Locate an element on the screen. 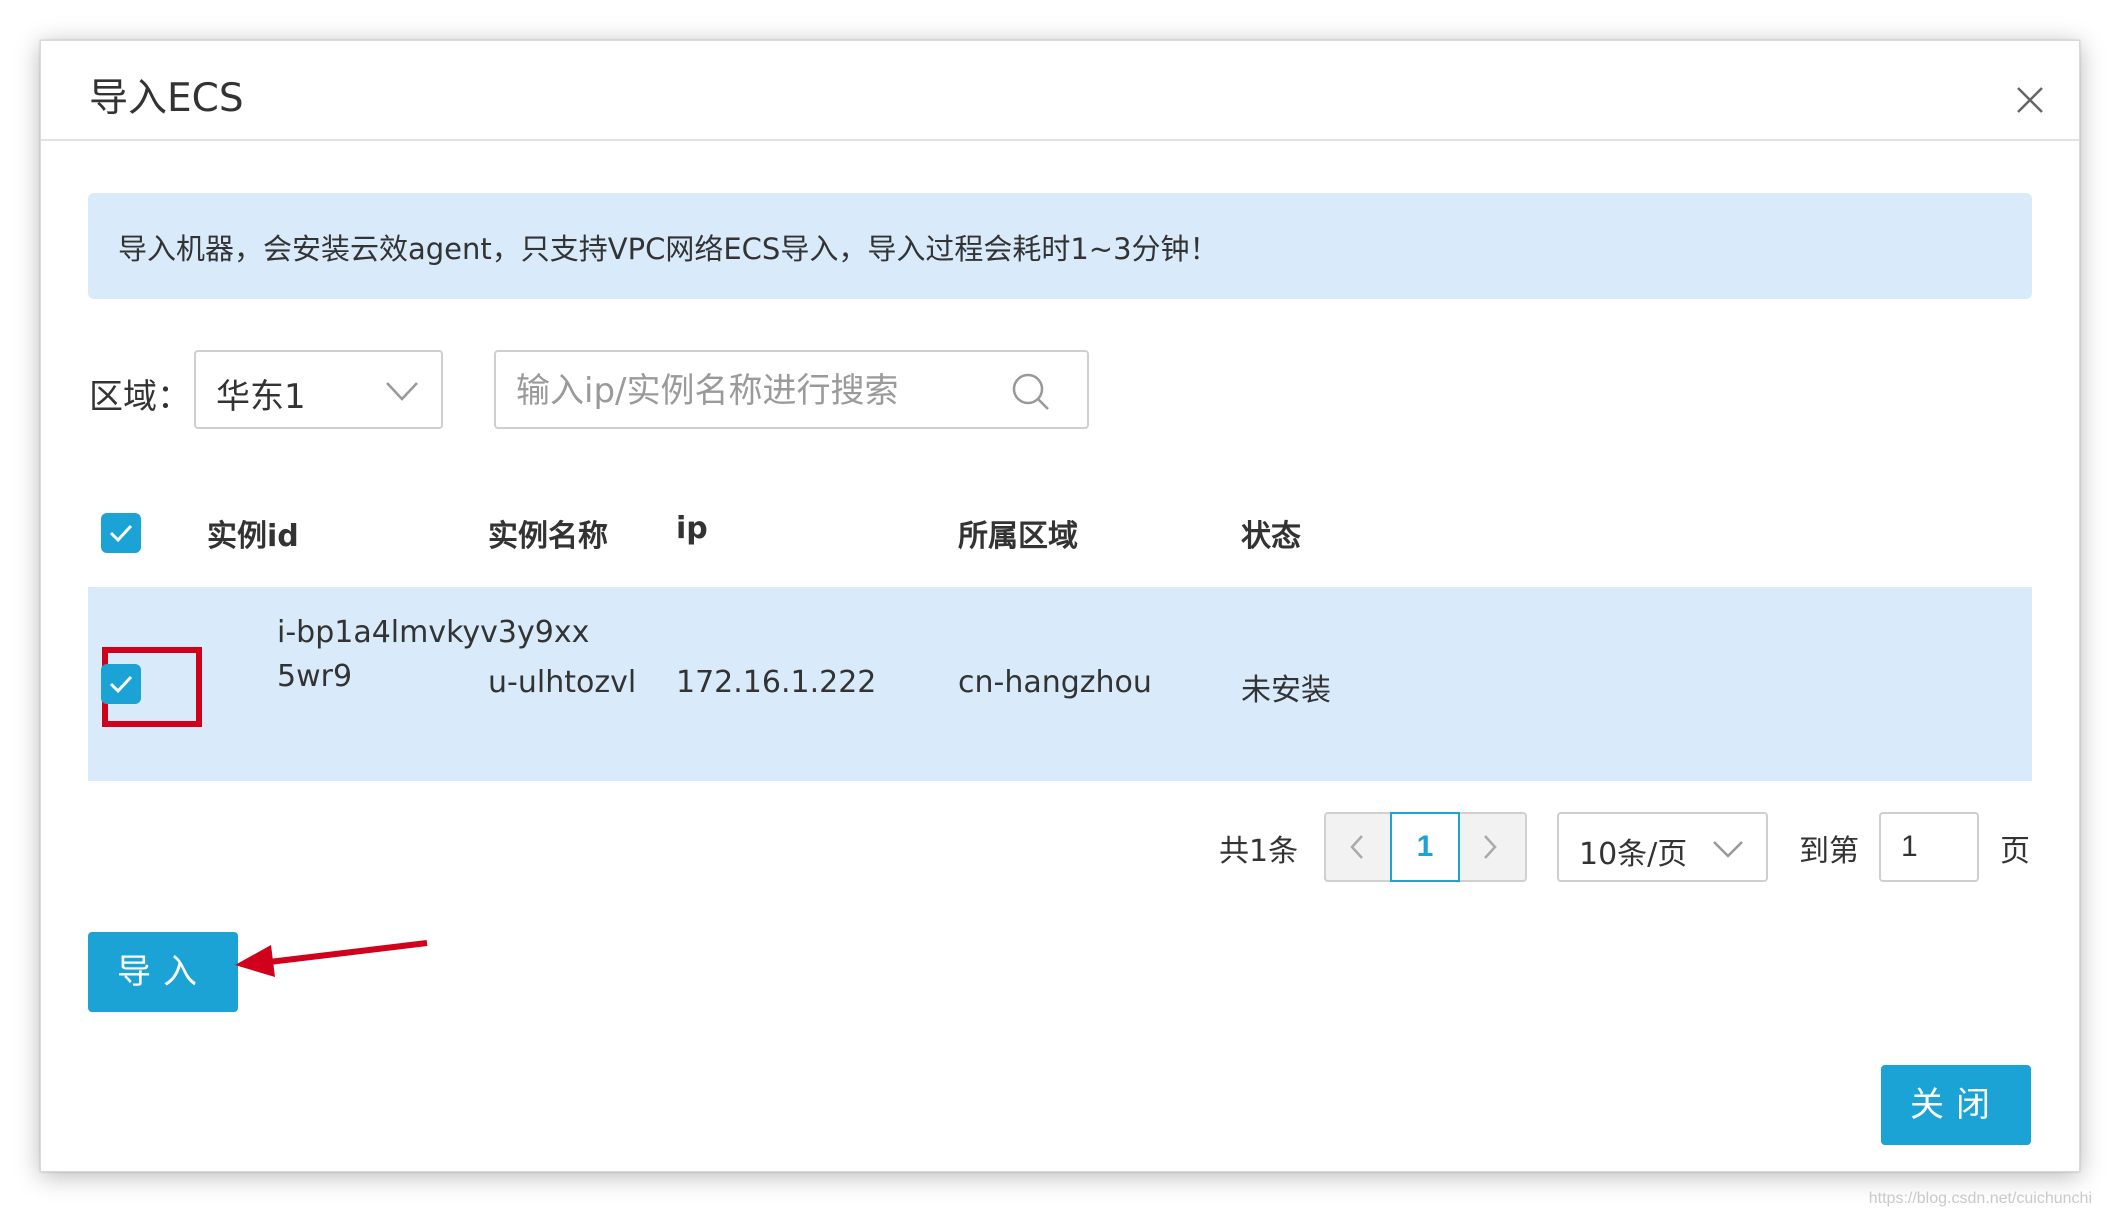 The width and height of the screenshot is (2120, 1214). pagination-total: 共1条 is located at coordinates (1259, 851).